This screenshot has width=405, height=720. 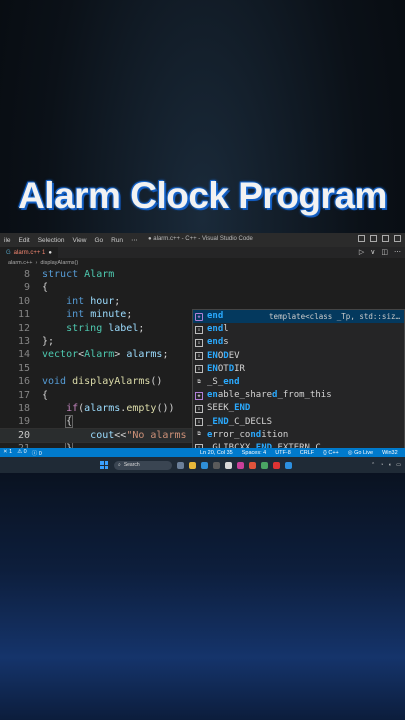 I want to click on code-line: 10 int hour;, so click(x=202, y=301).